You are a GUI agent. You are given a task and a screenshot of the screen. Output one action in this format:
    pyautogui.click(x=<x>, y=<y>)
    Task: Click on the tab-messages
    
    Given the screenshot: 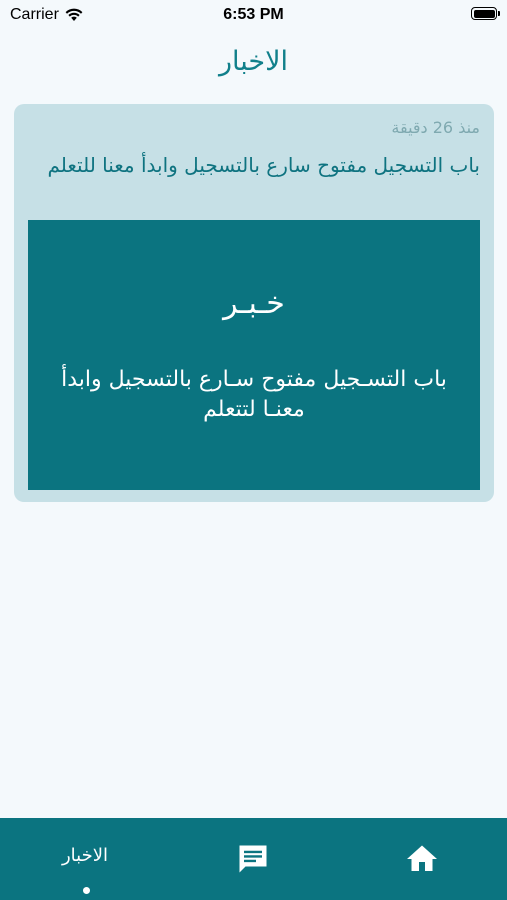 What is the action you would take?
    pyautogui.click(x=253, y=859)
    